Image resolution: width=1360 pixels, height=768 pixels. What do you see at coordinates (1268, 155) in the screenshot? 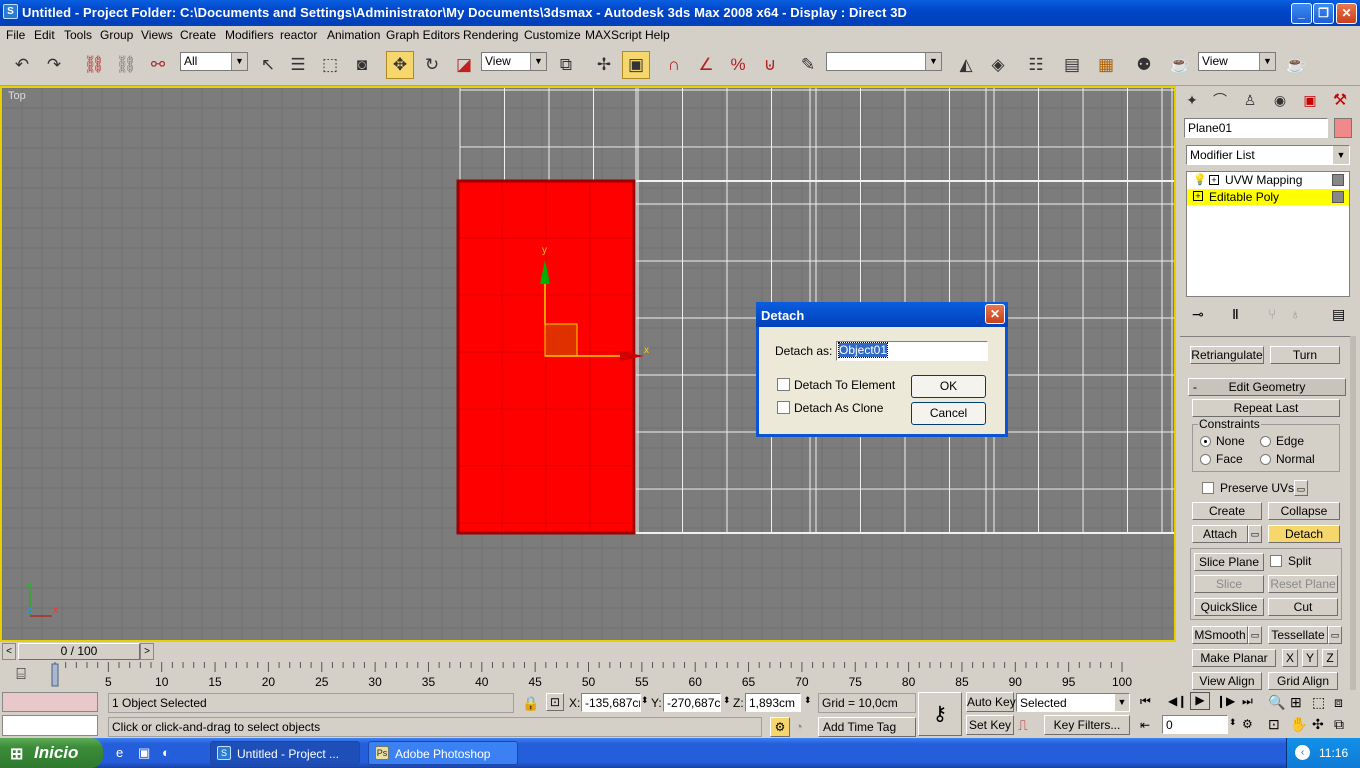
I see `modifier-list-dropdown: Modifier List ▼` at bounding box center [1268, 155].